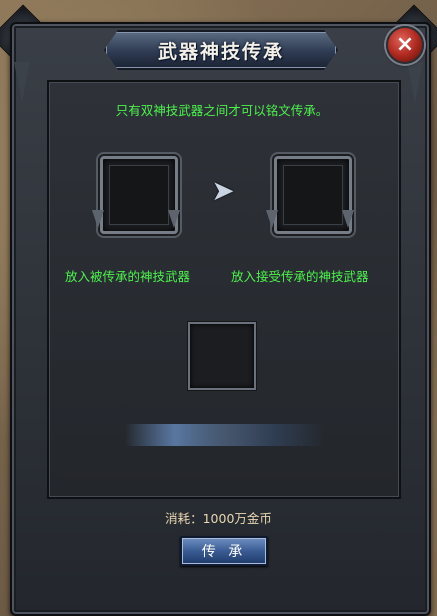 The image size is (437, 616). Describe the element at coordinates (22, 82) in the screenshot. I see `frame-spike-left` at that location.